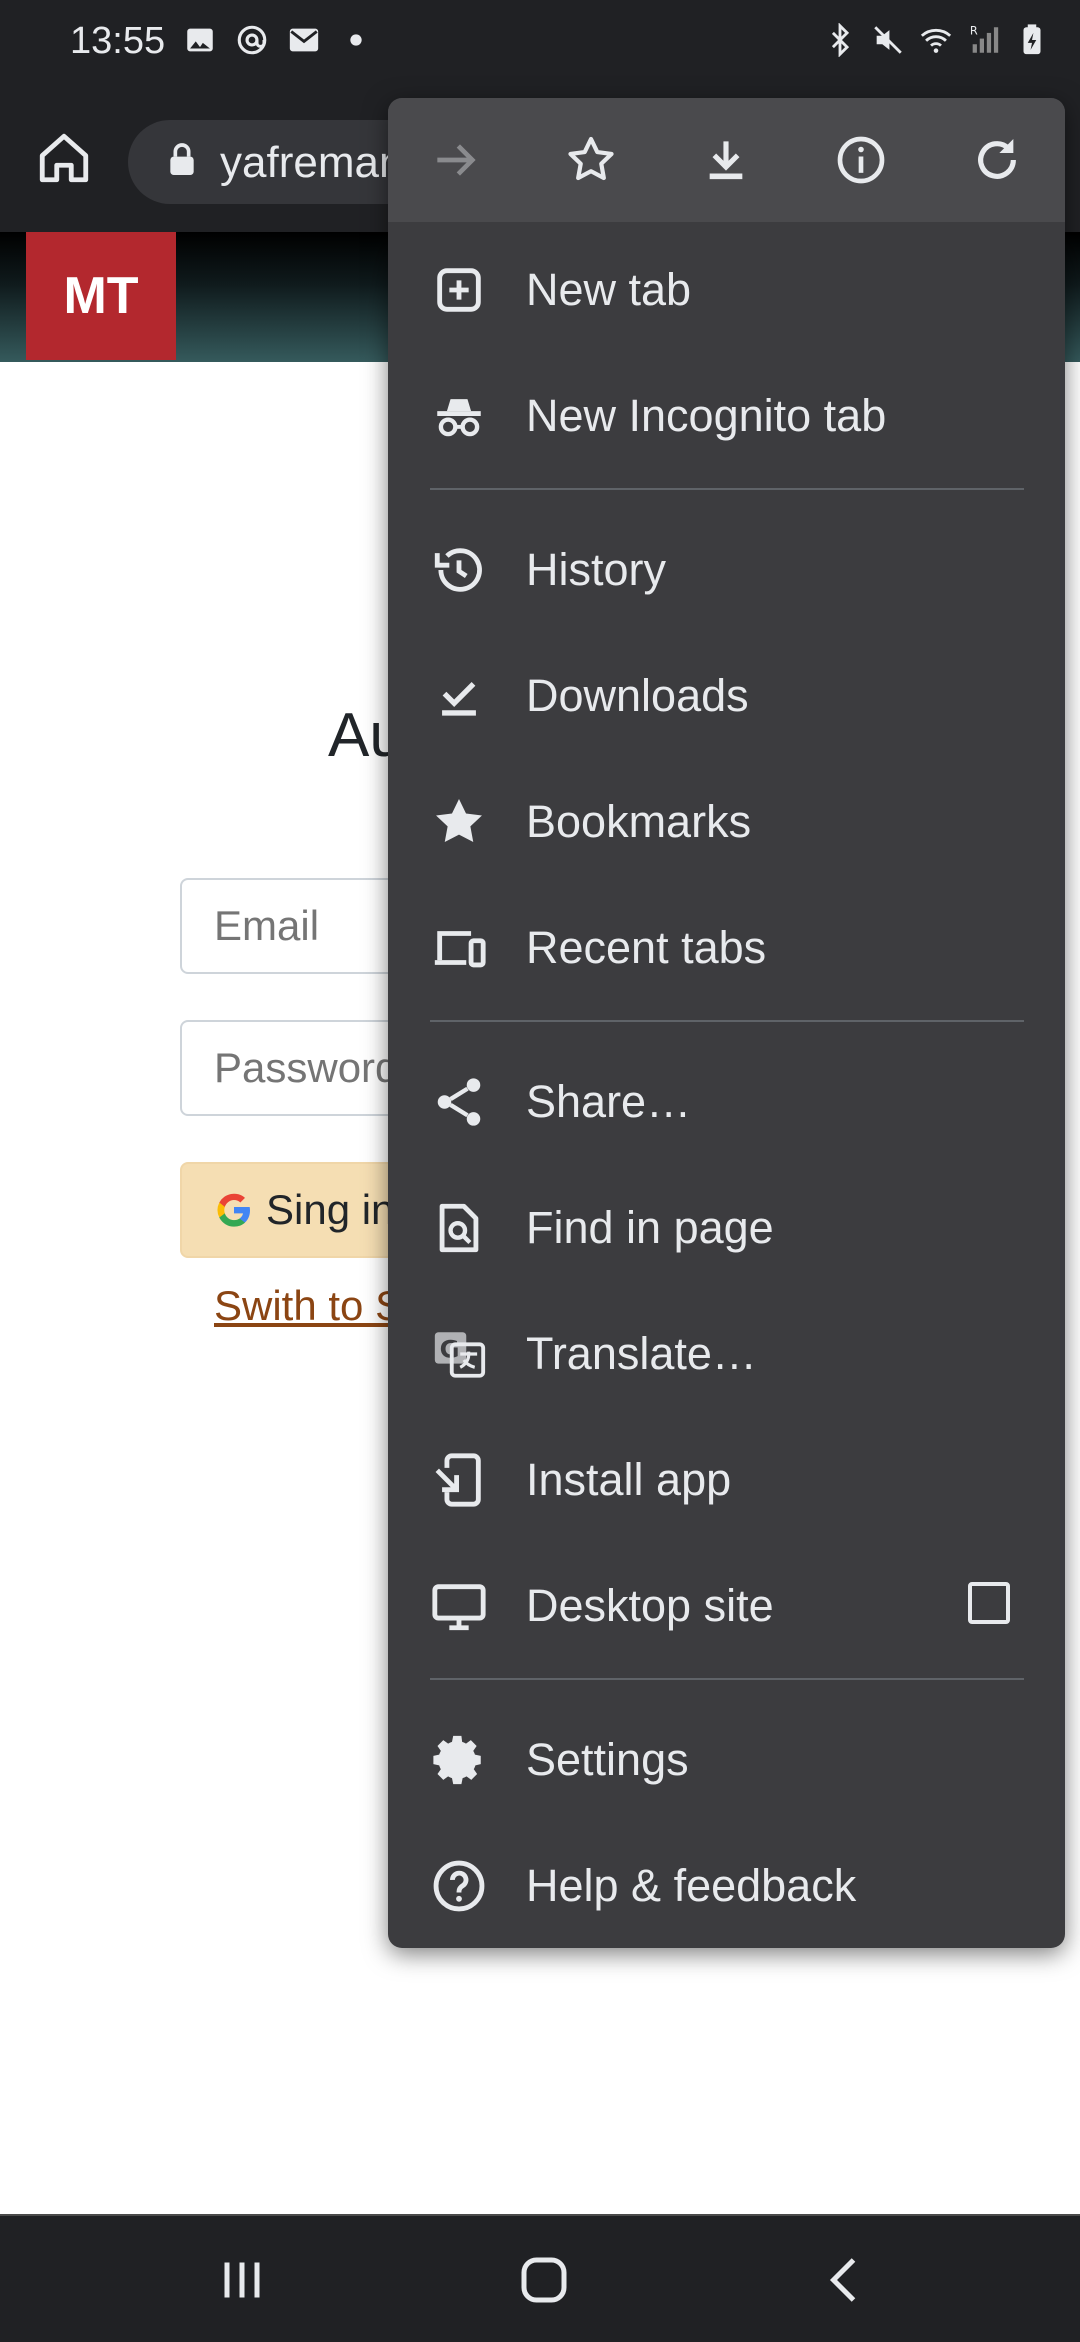  I want to click on system-nav-bar, so click(540, 2278).